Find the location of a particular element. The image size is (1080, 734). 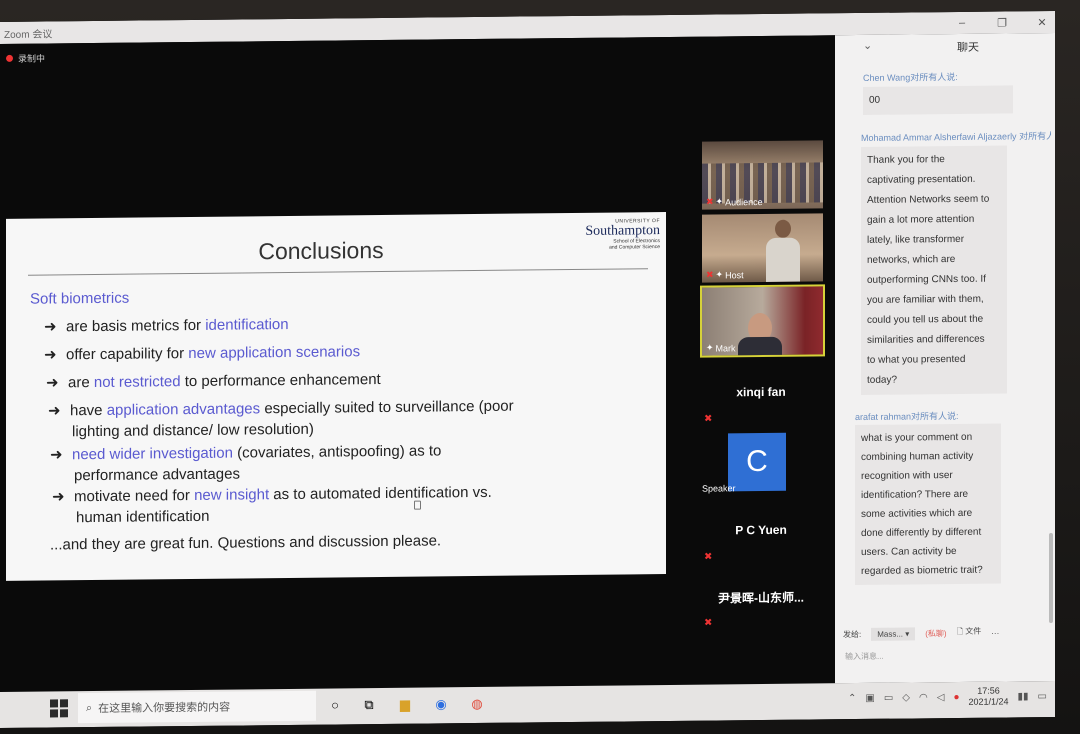

more-icon: ··· is located at coordinates (995, 632).